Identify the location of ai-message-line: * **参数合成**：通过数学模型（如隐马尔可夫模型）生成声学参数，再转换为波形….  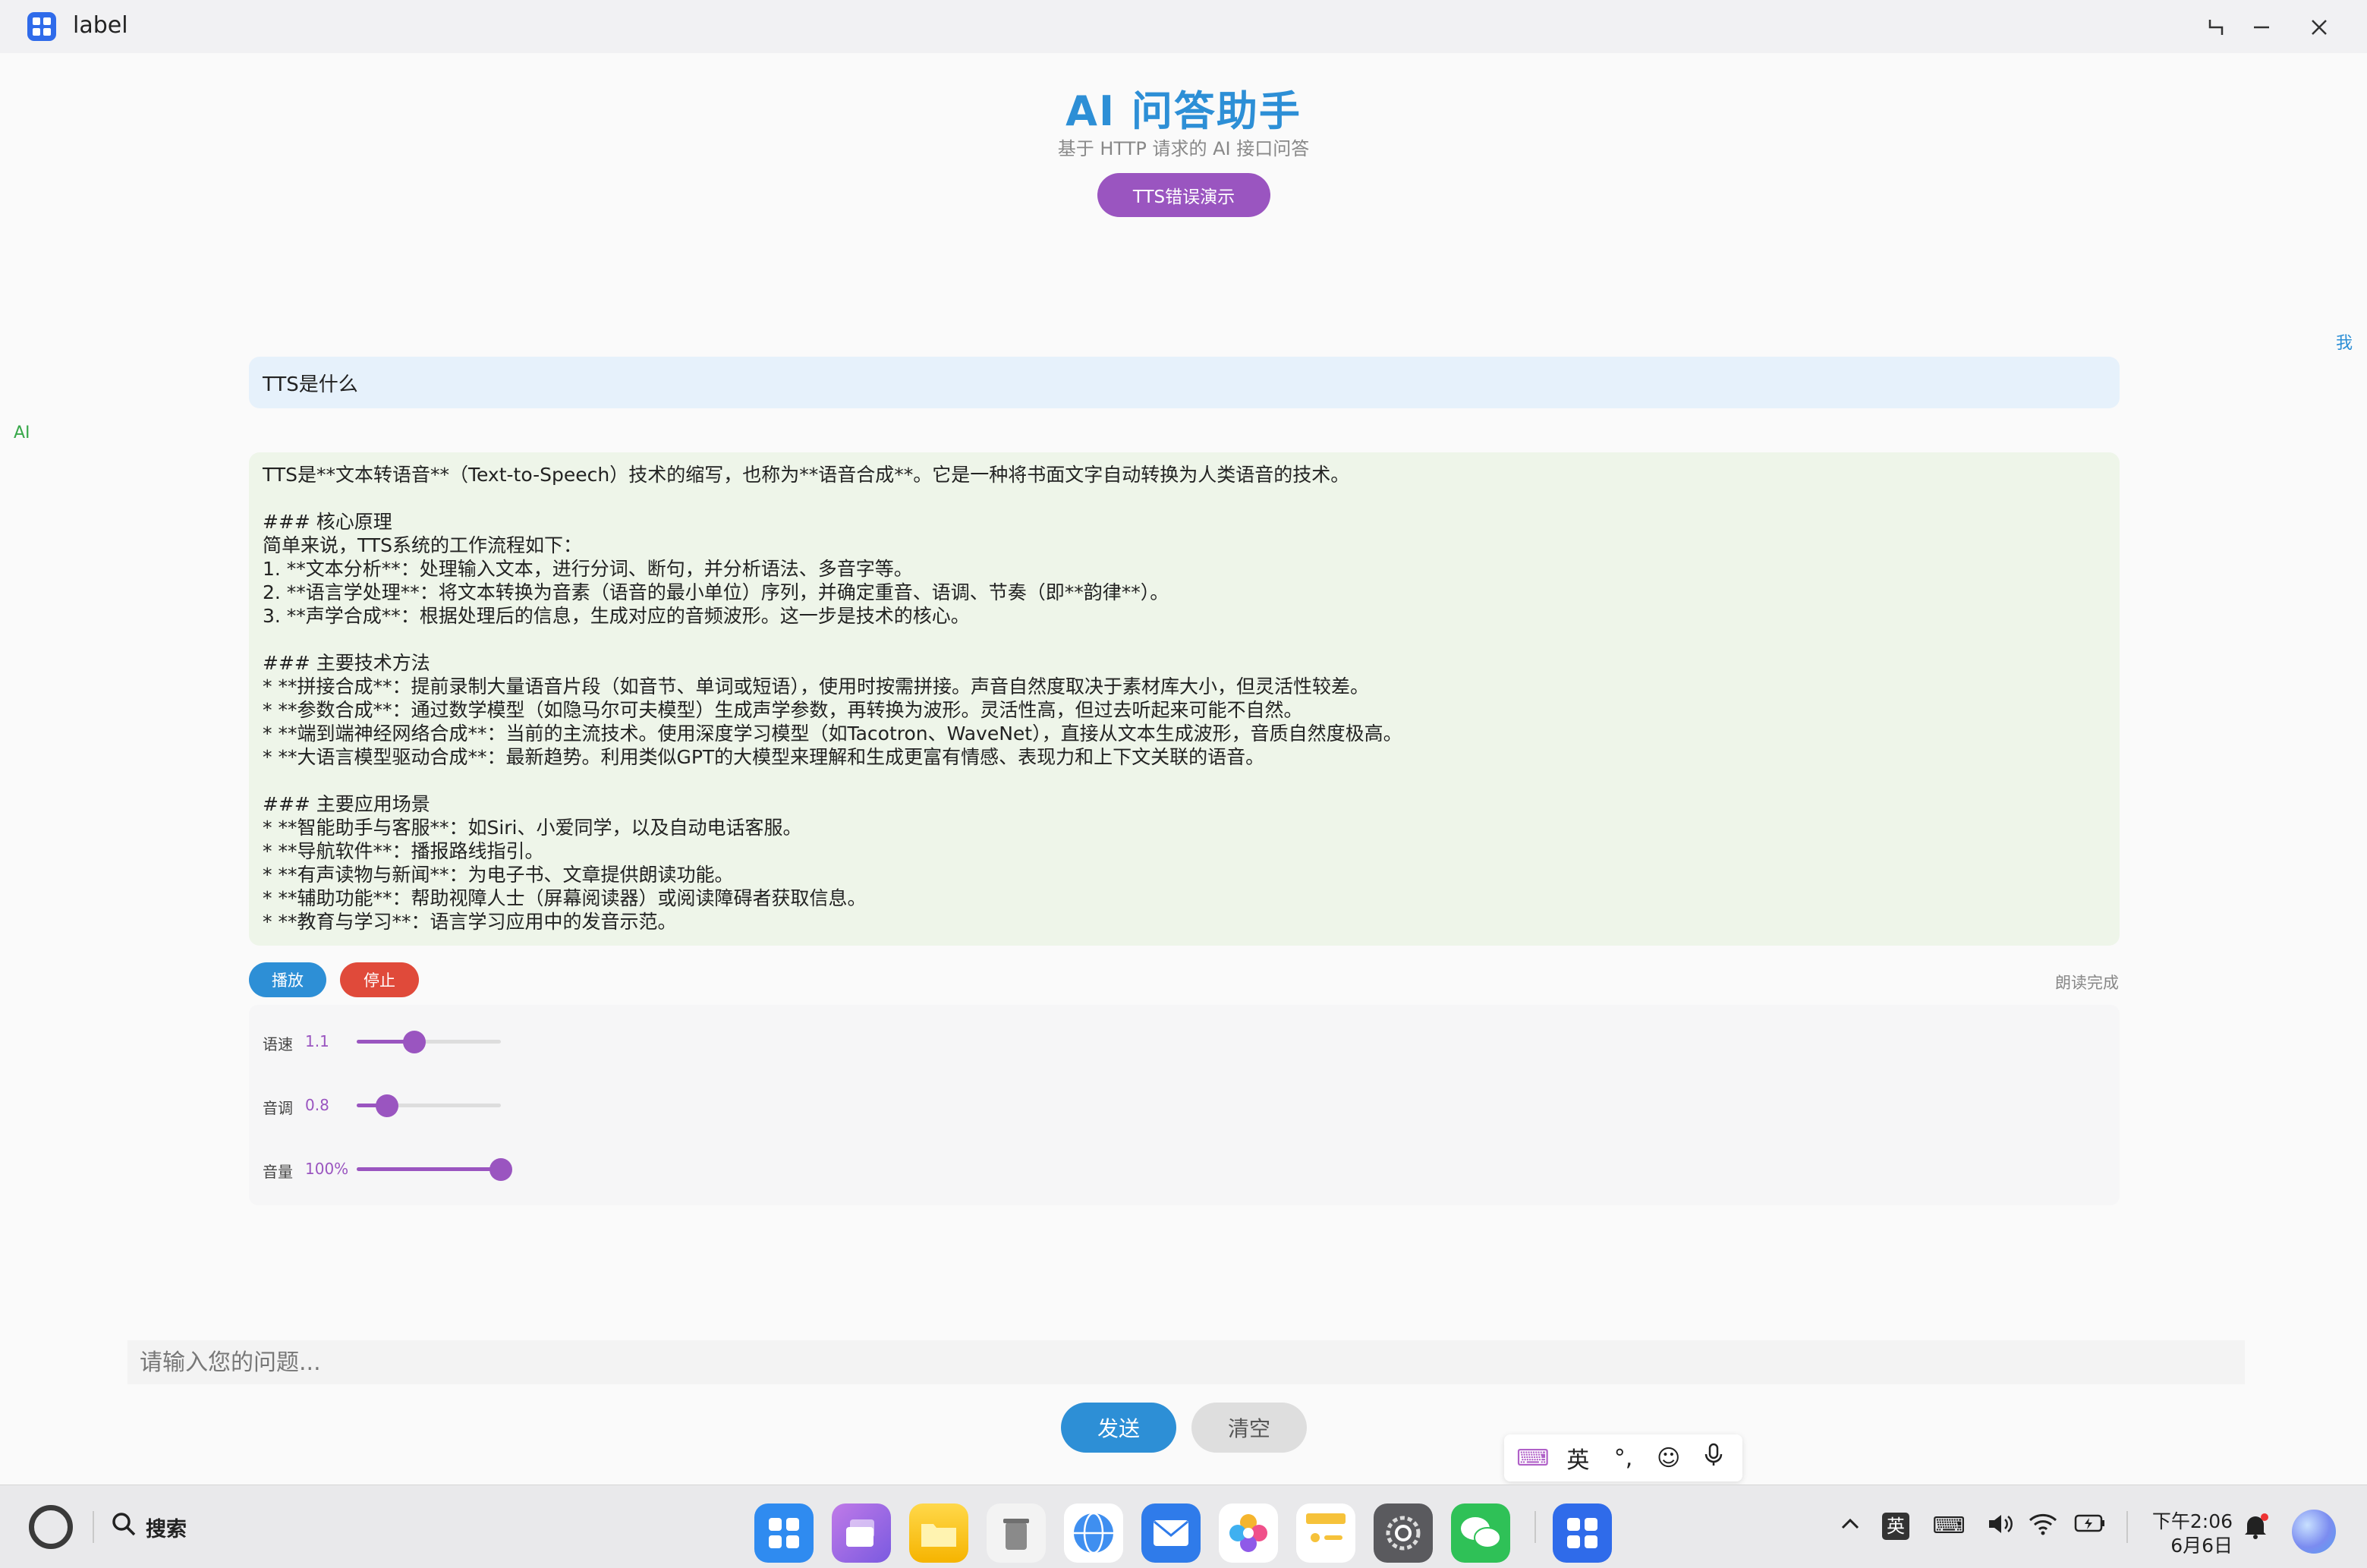
(783, 710).